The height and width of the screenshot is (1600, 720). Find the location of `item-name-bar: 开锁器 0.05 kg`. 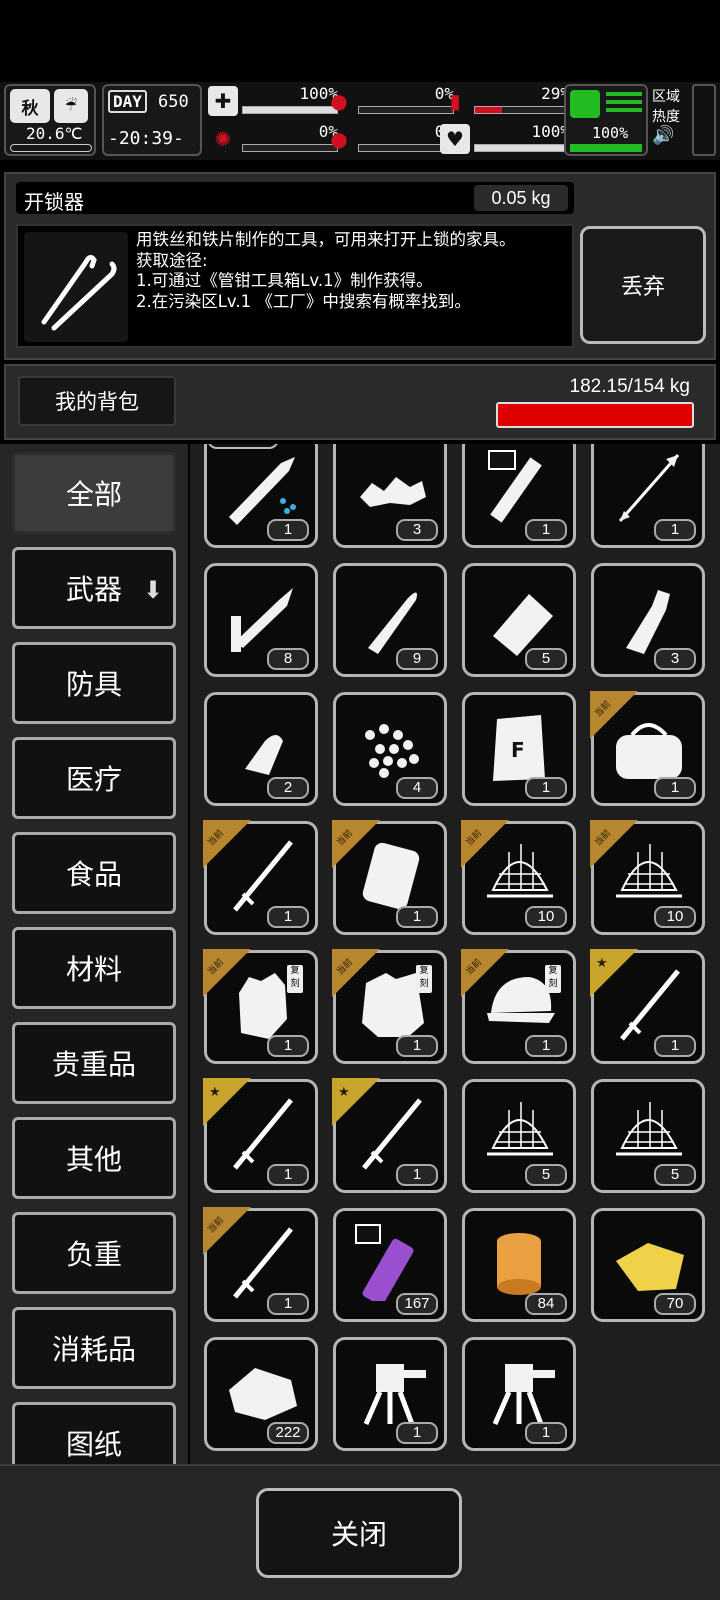

item-name-bar: 开锁器 0.05 kg is located at coordinates (295, 198).